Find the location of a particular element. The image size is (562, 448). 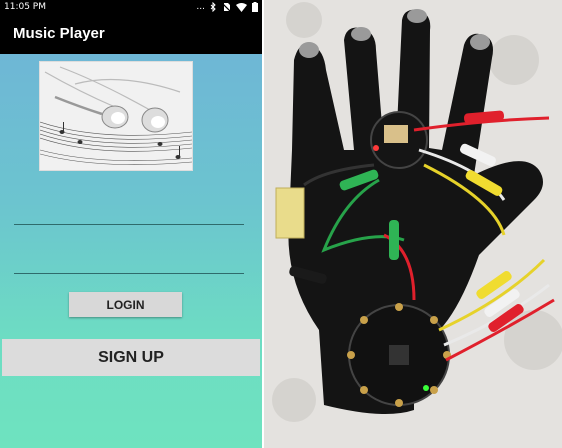

username-input is located at coordinates (131, 216).